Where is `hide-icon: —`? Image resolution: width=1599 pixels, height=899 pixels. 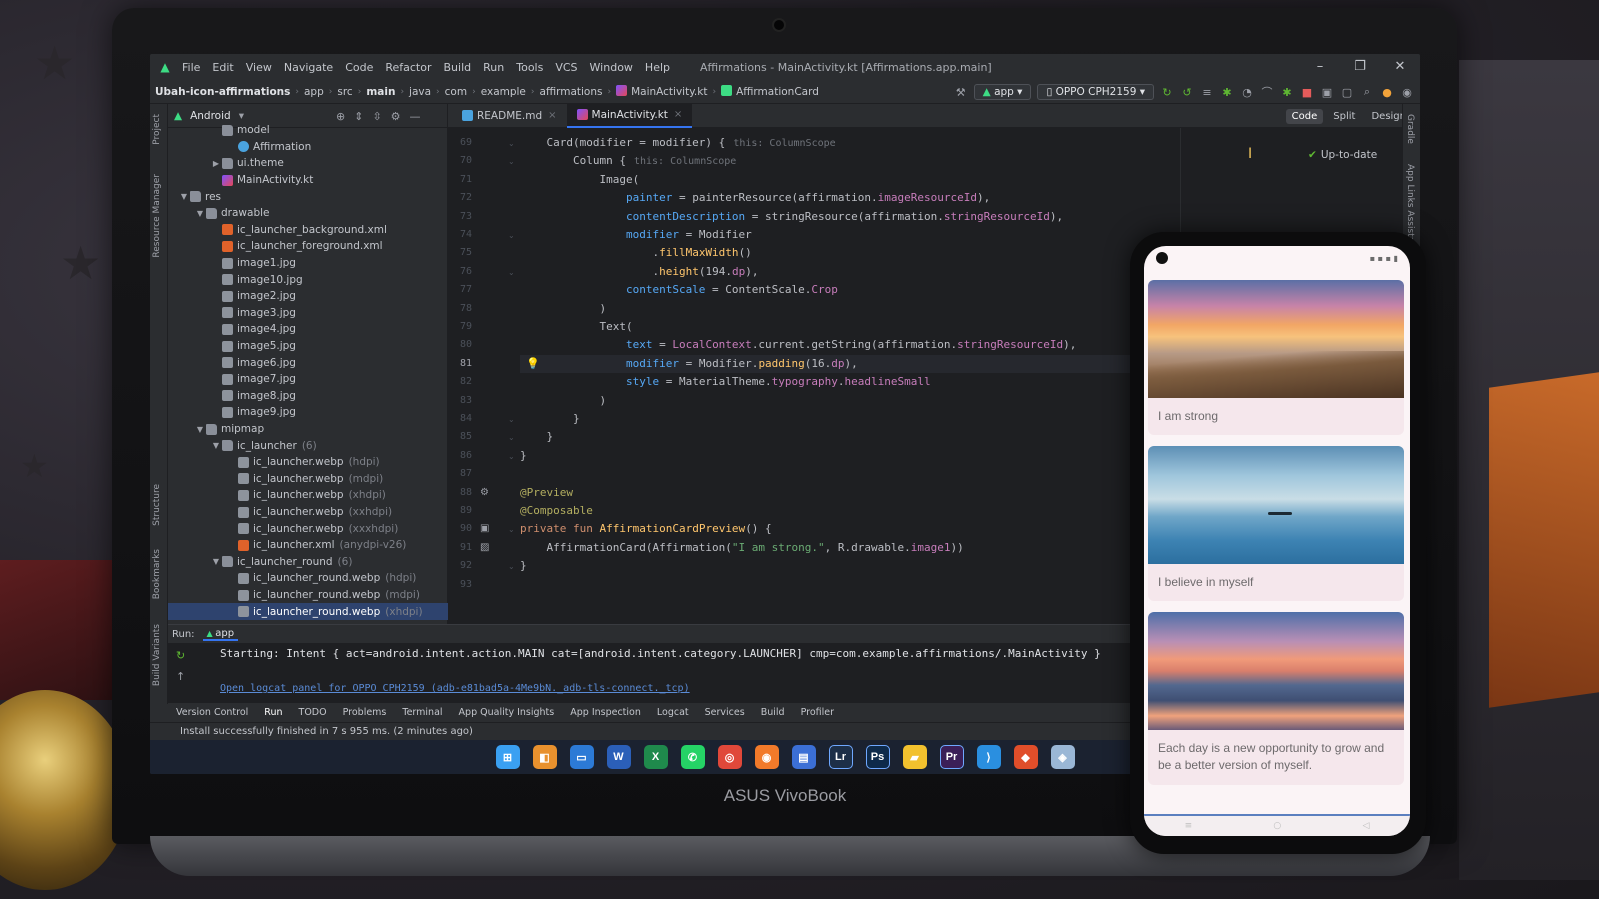 hide-icon: — is located at coordinates (415, 116).